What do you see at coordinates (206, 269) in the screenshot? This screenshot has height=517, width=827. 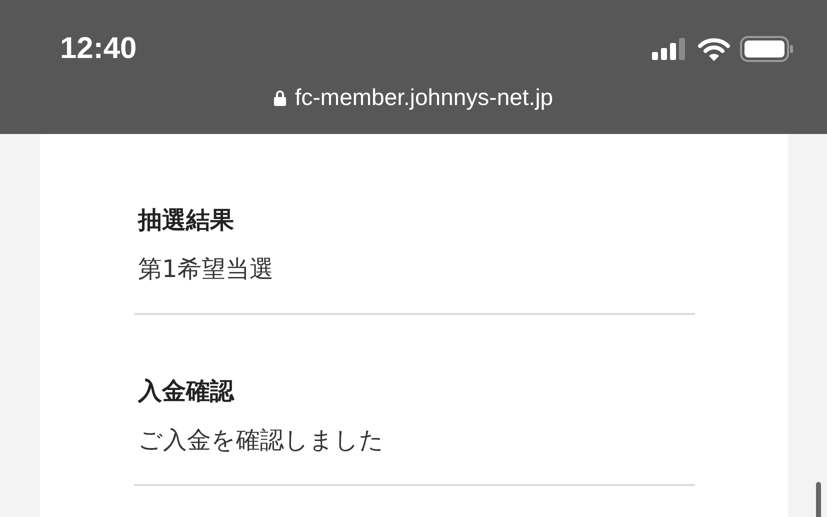 I see `section-value: 第1希望当選` at bounding box center [206, 269].